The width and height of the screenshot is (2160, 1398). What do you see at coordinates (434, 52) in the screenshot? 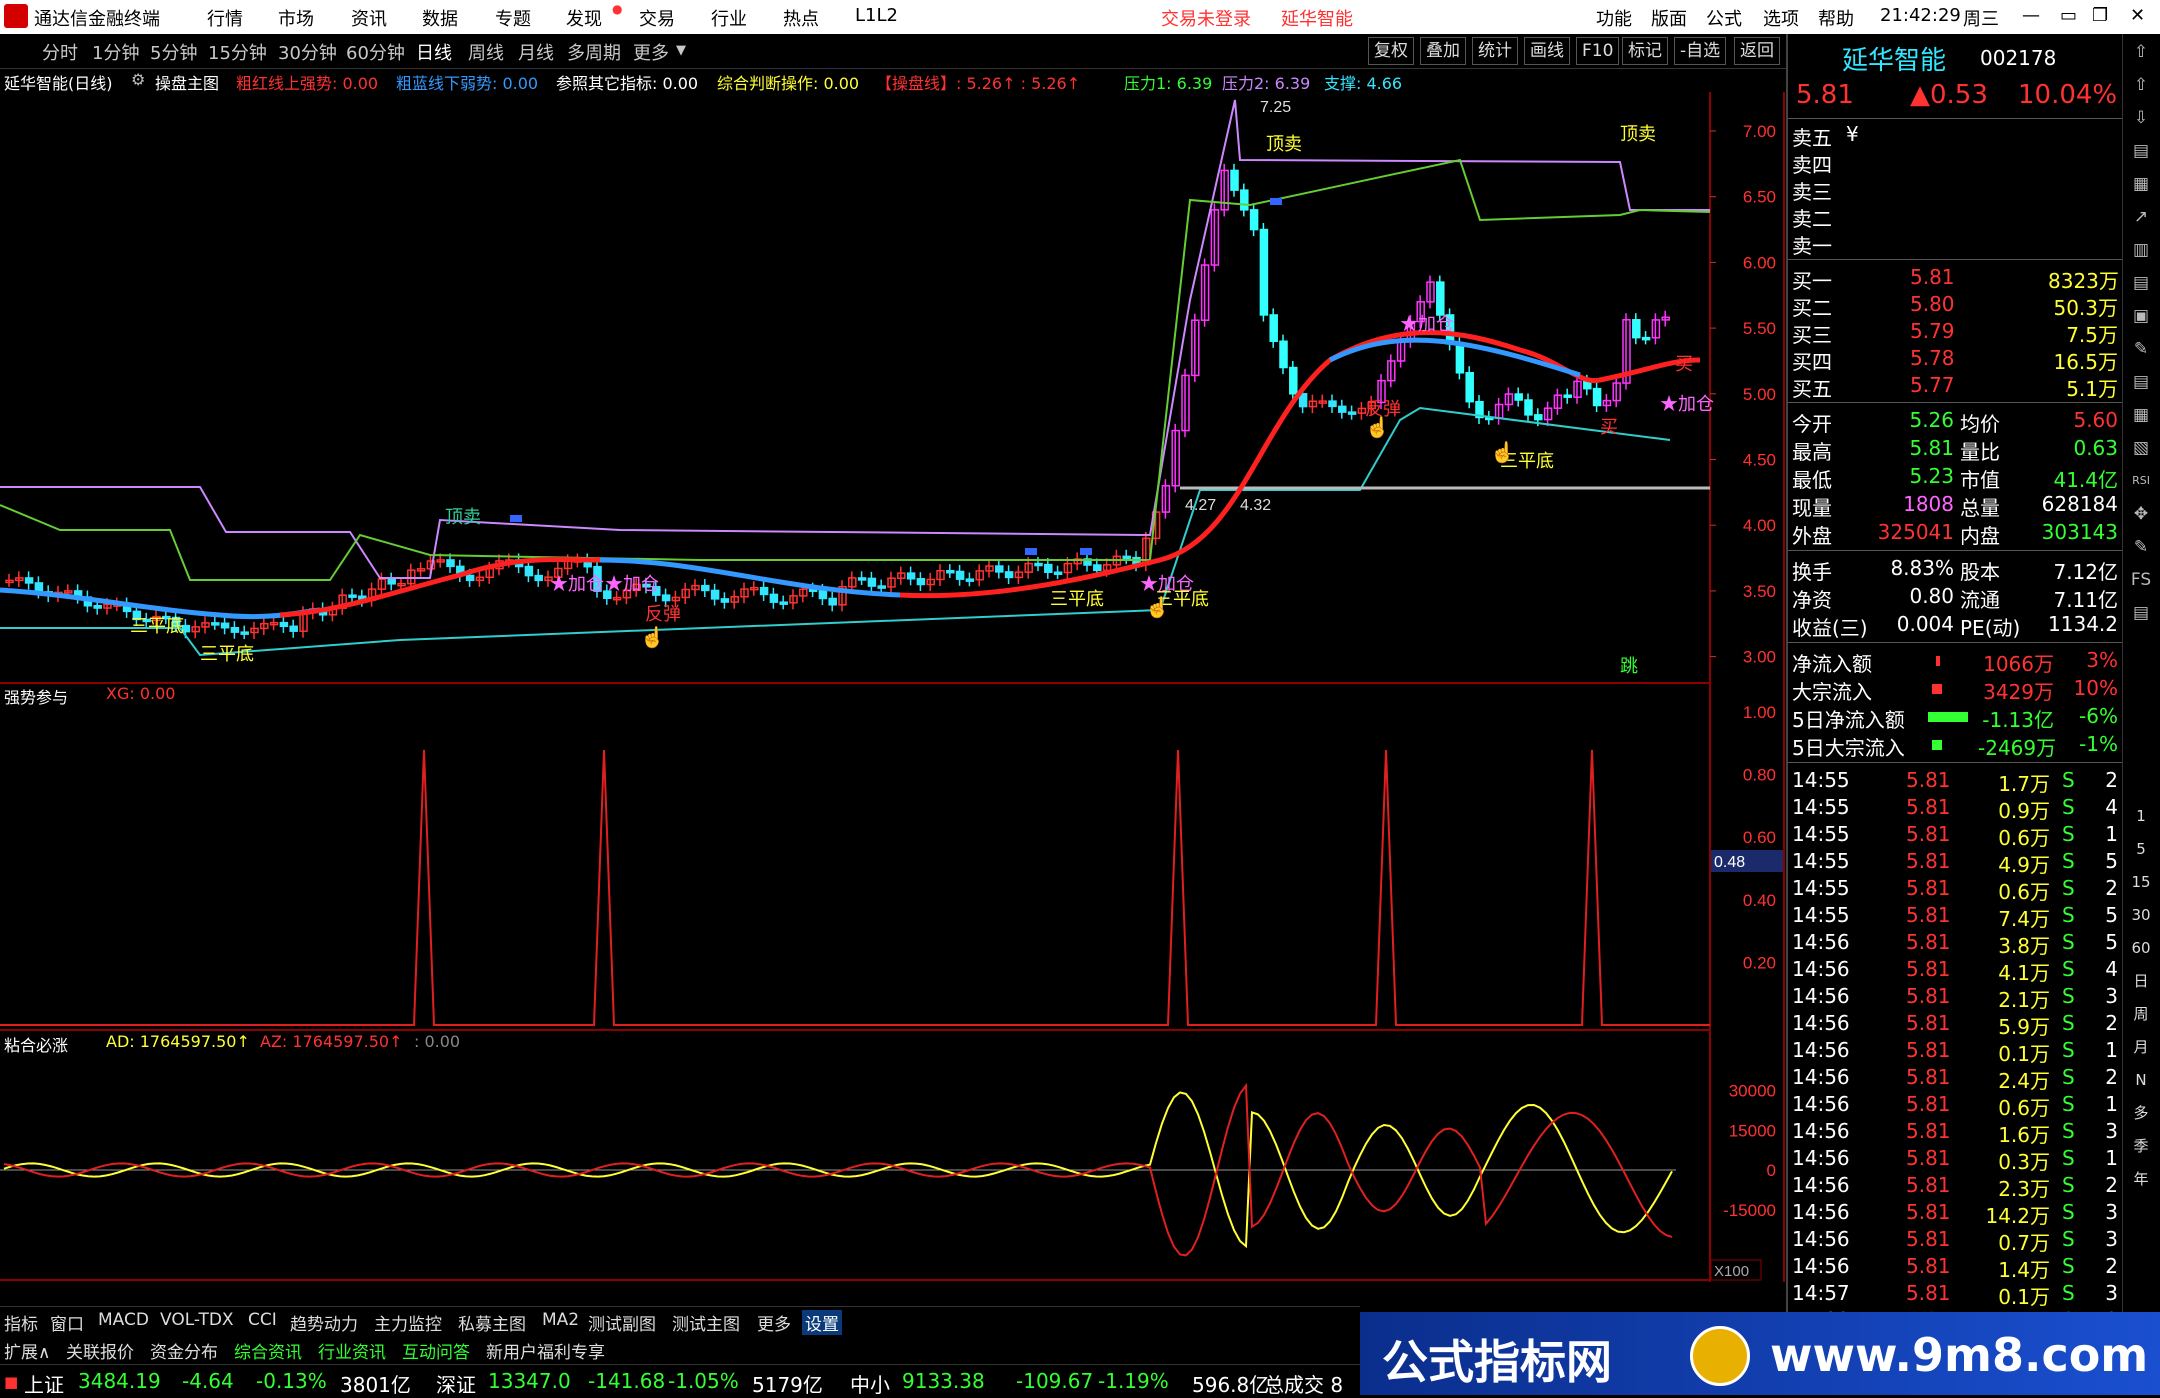
I see `tab-period-active: 日线` at bounding box center [434, 52].